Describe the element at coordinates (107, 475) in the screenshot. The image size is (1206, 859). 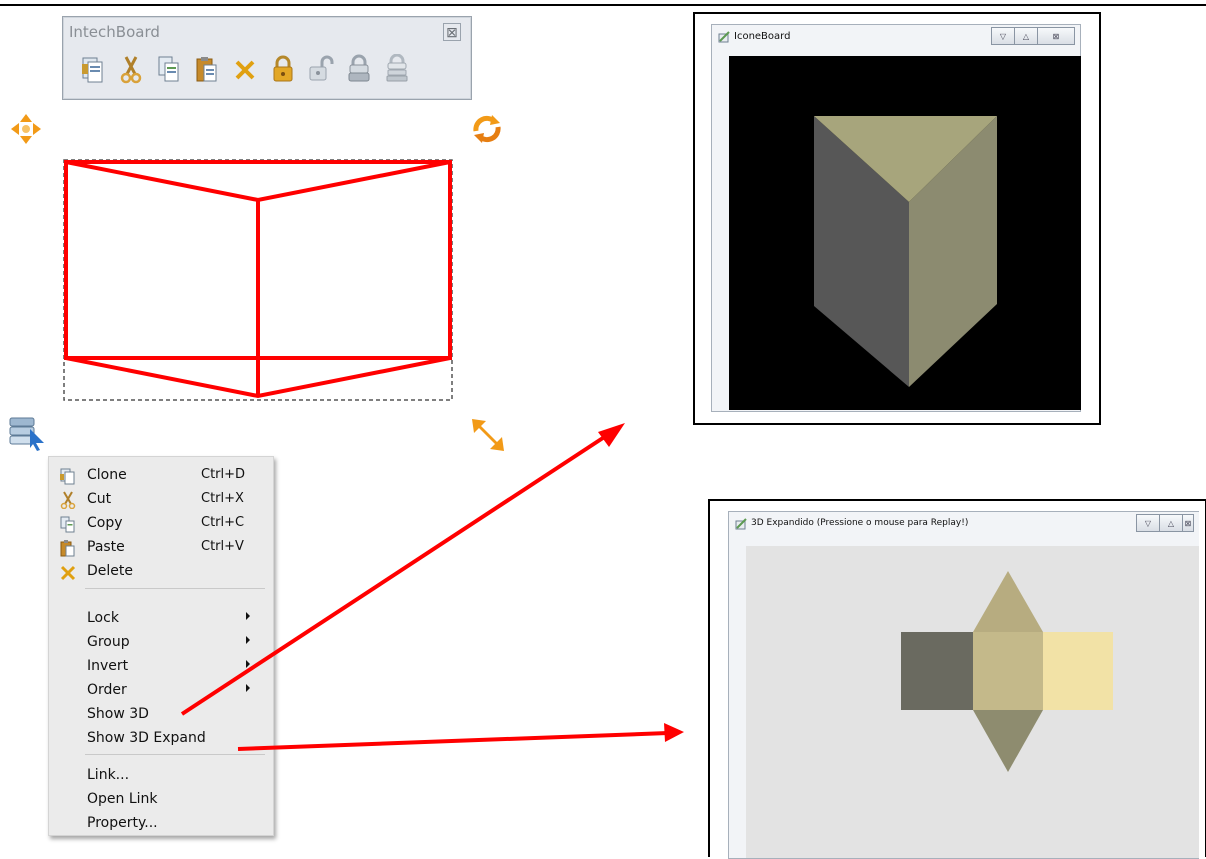
I see `menu-item-label: Clone` at that location.